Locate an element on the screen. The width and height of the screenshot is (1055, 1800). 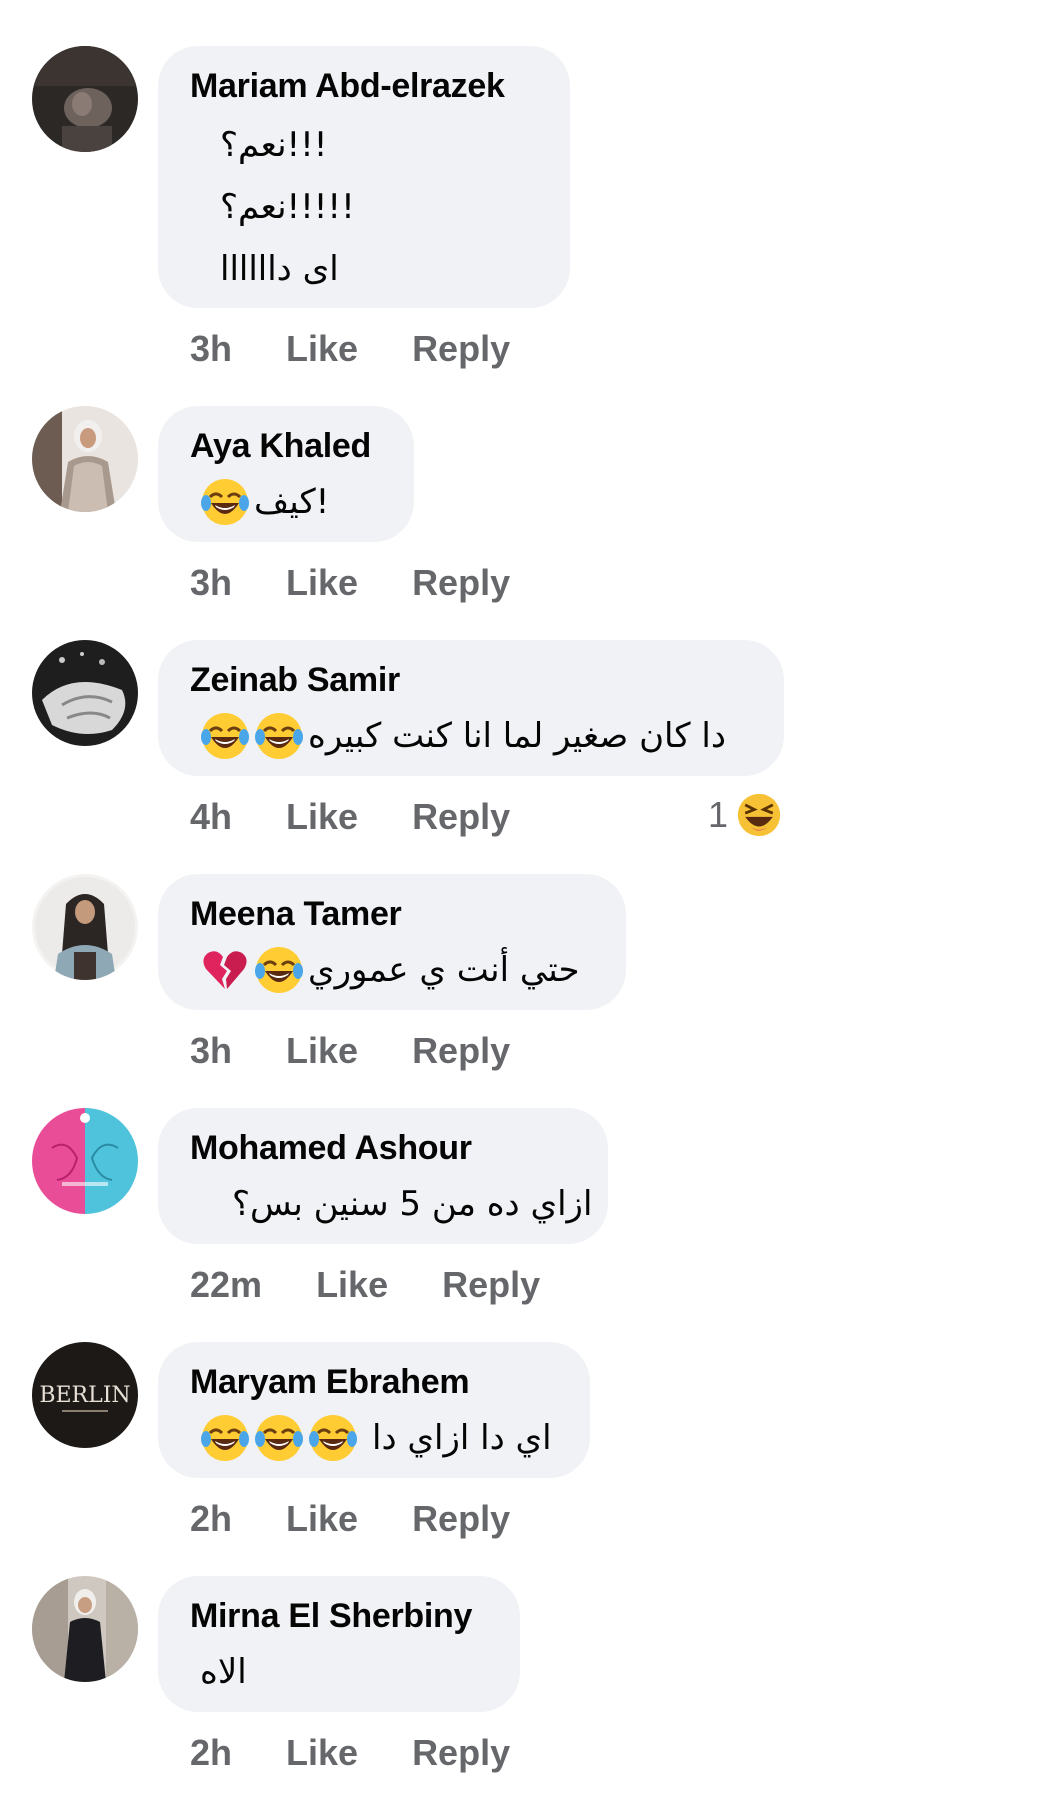
comment-actions: 4h Like Reply is located at coordinates (350, 817).